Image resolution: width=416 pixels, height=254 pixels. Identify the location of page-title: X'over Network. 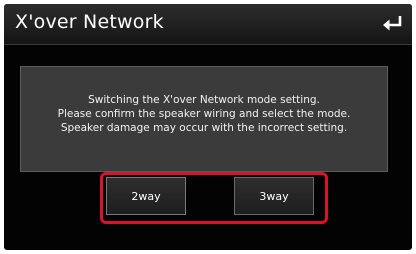
(89, 22).